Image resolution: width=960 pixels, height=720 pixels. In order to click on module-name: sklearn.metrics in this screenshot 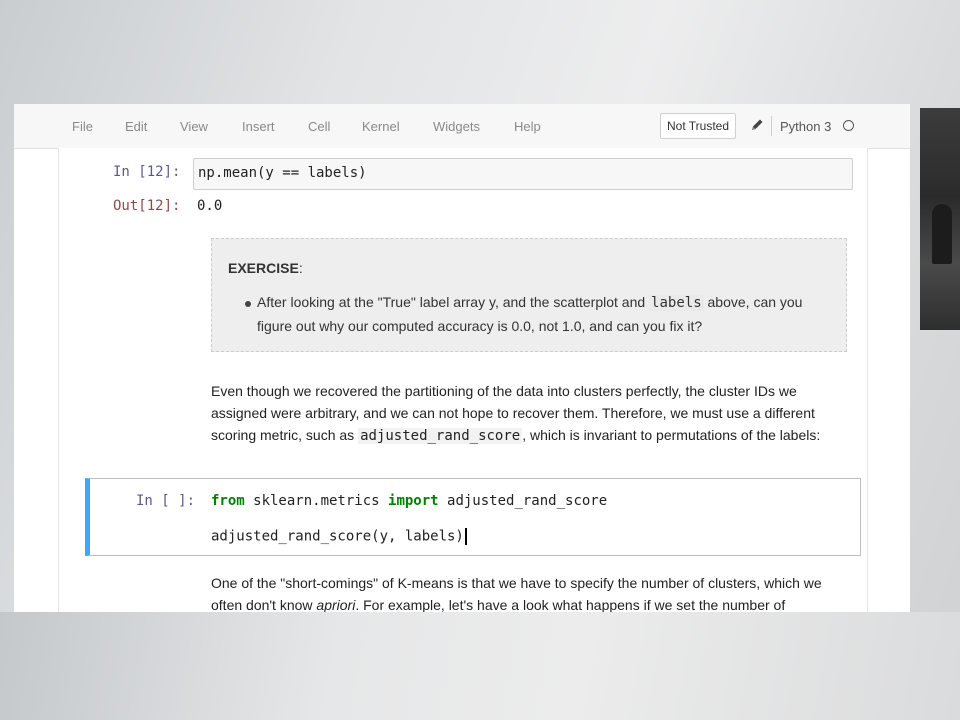, I will do `click(316, 501)`.